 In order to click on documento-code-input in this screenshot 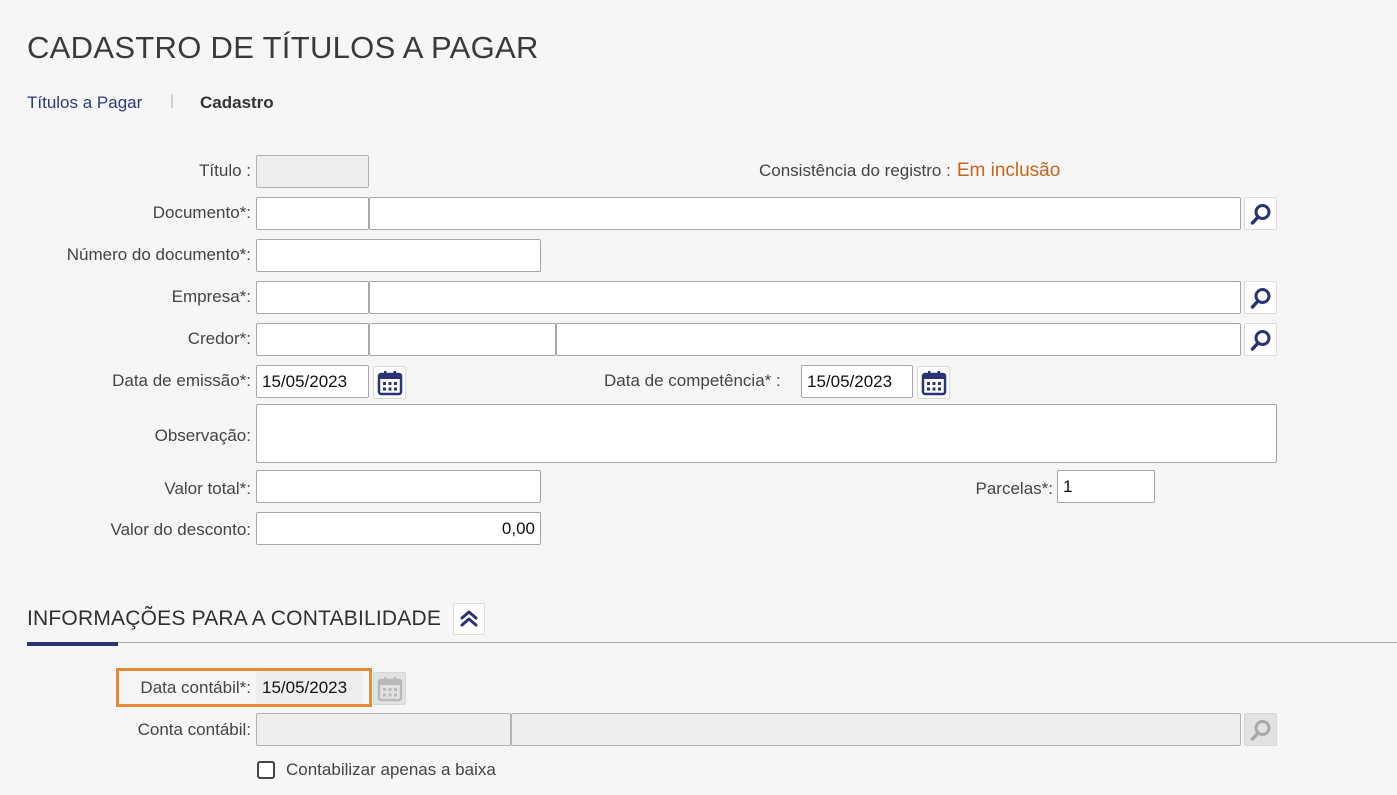, I will do `click(312, 213)`.